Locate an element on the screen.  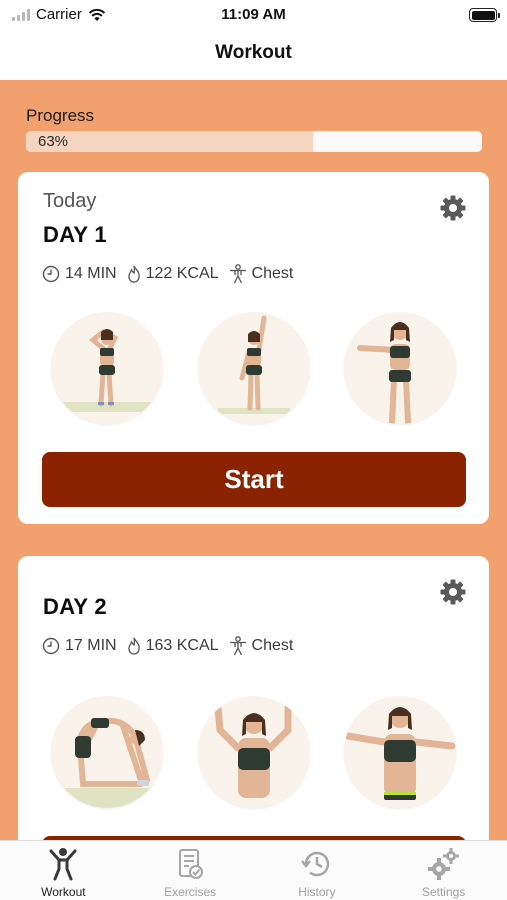
exercise-thumbnail-arms-up-bend is located at coordinates (253, 752).